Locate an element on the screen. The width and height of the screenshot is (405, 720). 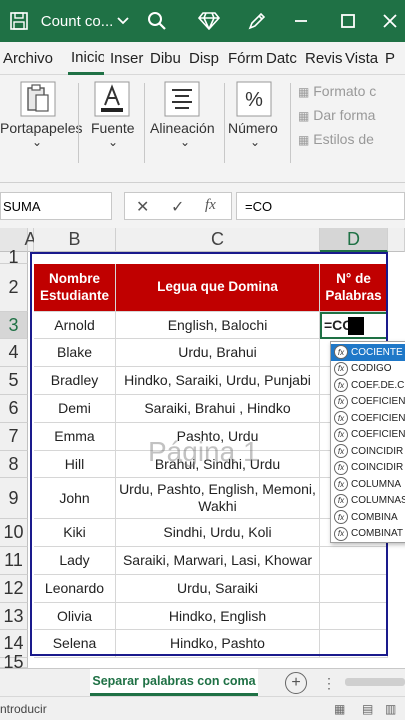
row-header: 9 is located at coordinates (14, 498).